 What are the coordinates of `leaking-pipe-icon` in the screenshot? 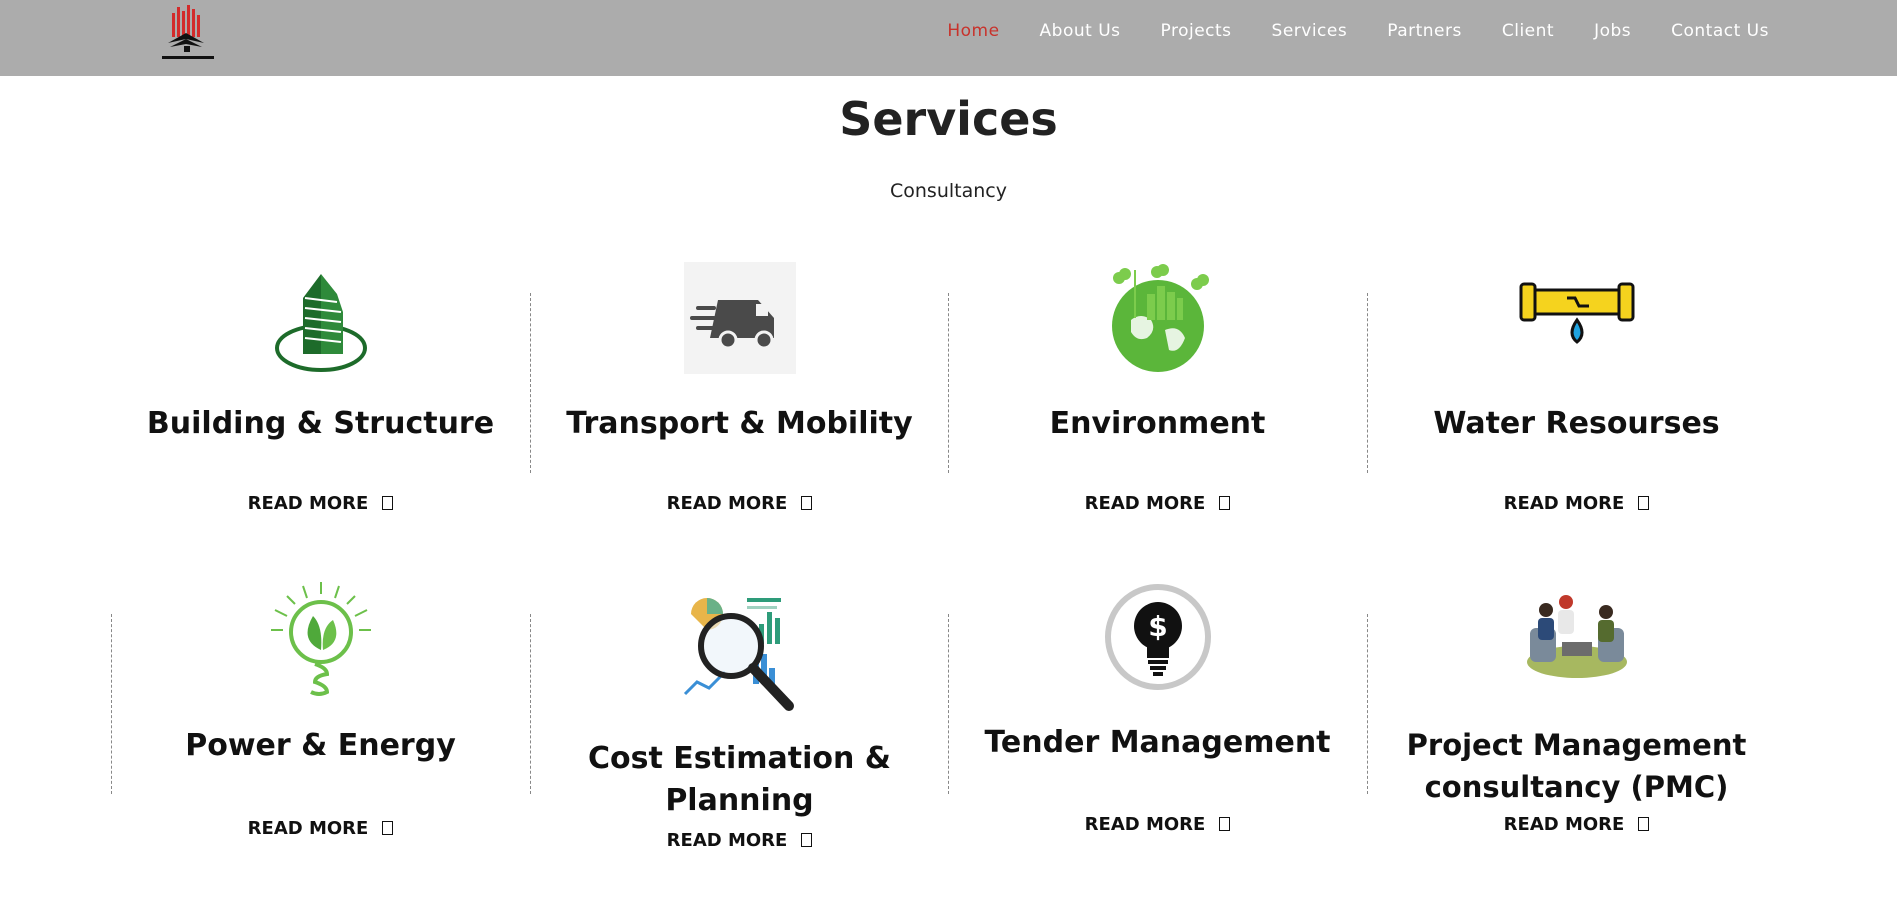 It's located at (1576, 313).